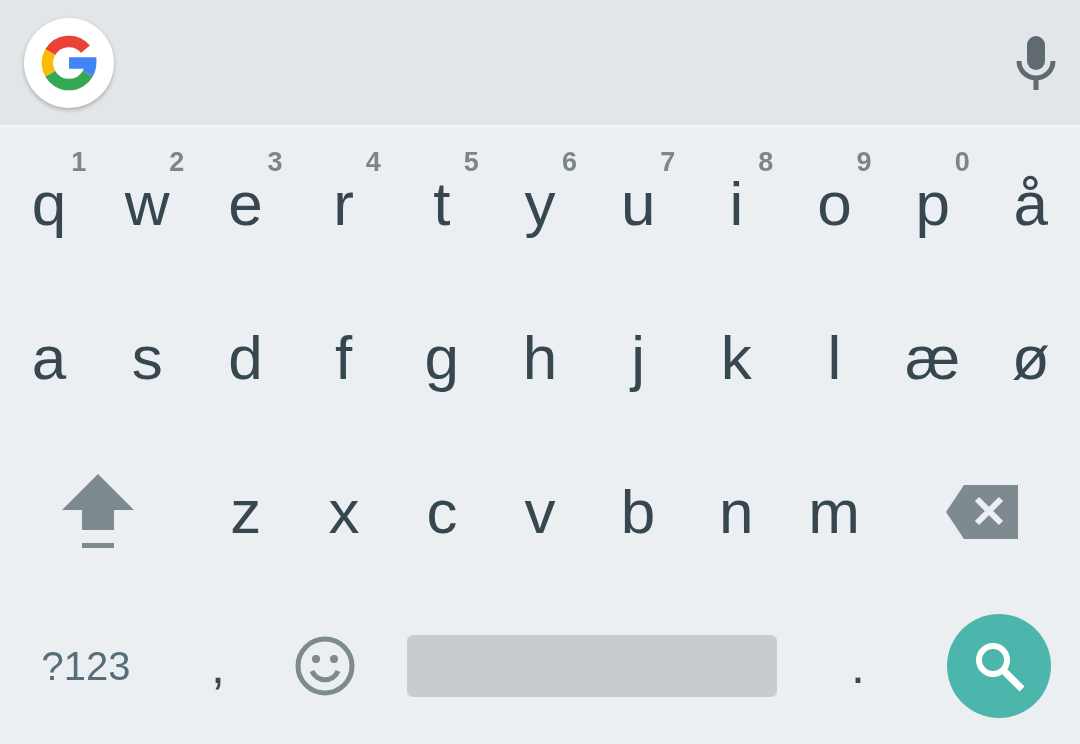  Describe the element at coordinates (834, 512) in the screenshot. I see `letter-key: m` at that location.